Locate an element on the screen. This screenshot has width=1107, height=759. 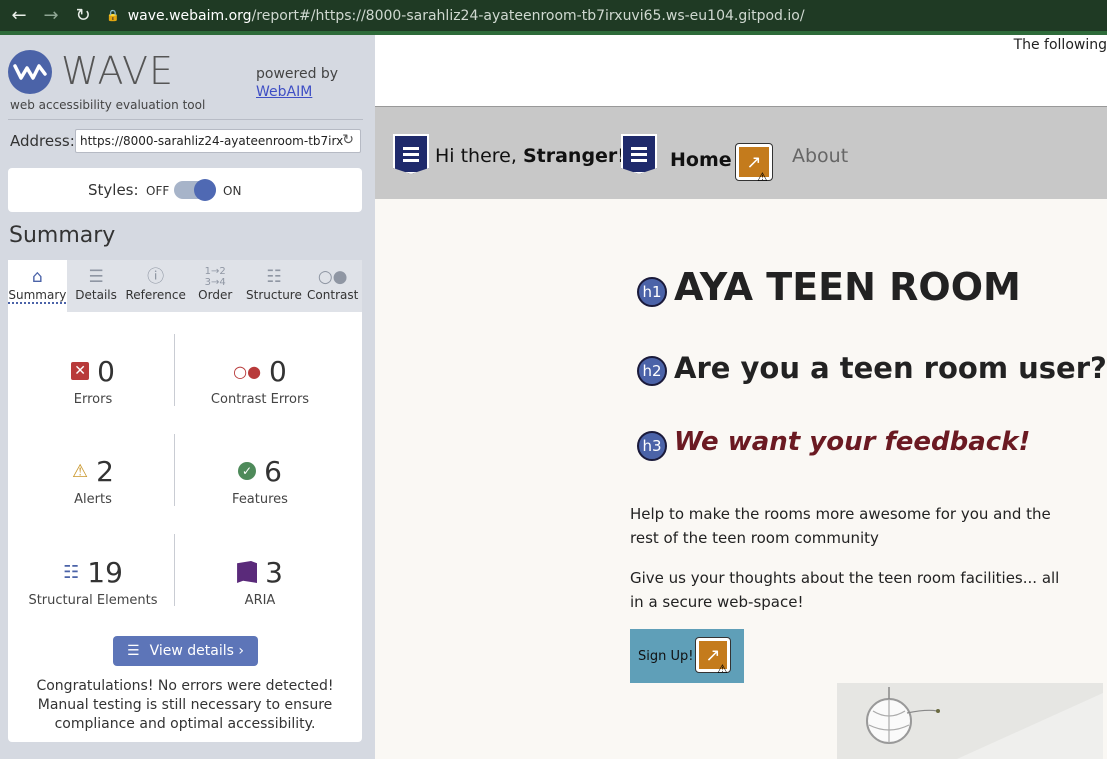
tab-label: Summary is located at coordinates (37, 296).